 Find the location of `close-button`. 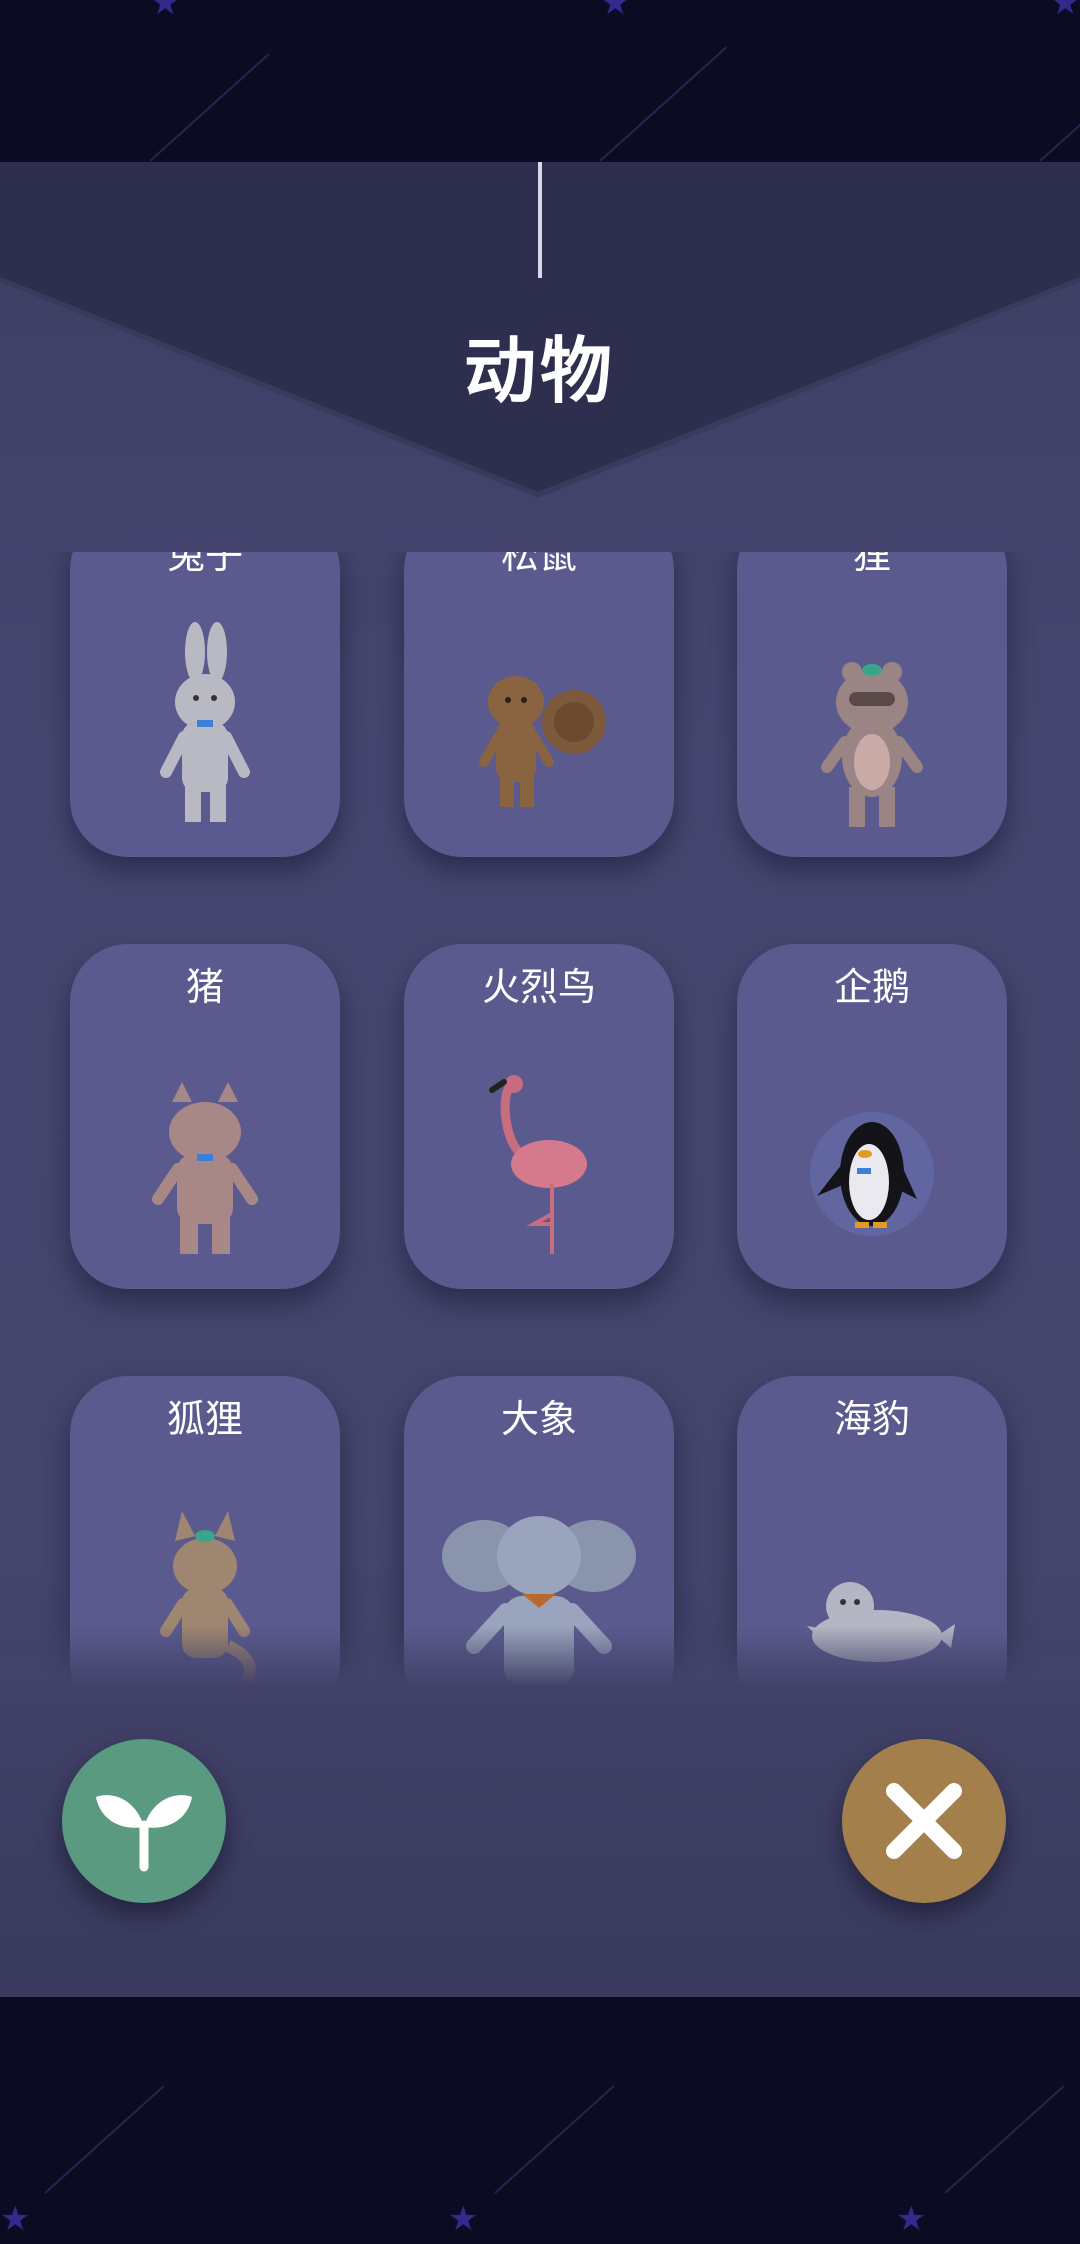

close-button is located at coordinates (924, 1821).